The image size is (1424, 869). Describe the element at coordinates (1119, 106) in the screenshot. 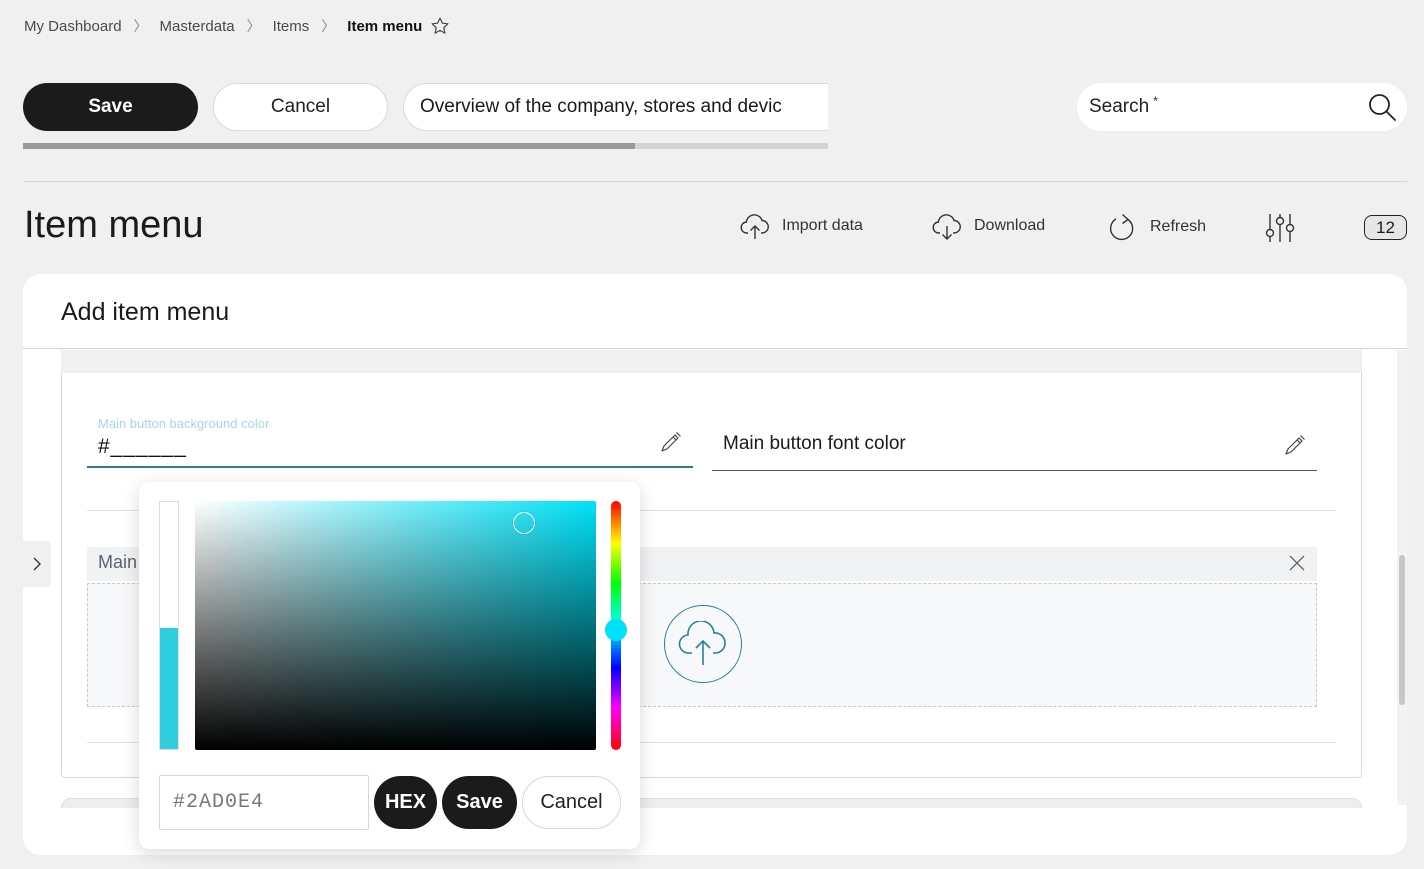

I see `search-label: Search` at that location.